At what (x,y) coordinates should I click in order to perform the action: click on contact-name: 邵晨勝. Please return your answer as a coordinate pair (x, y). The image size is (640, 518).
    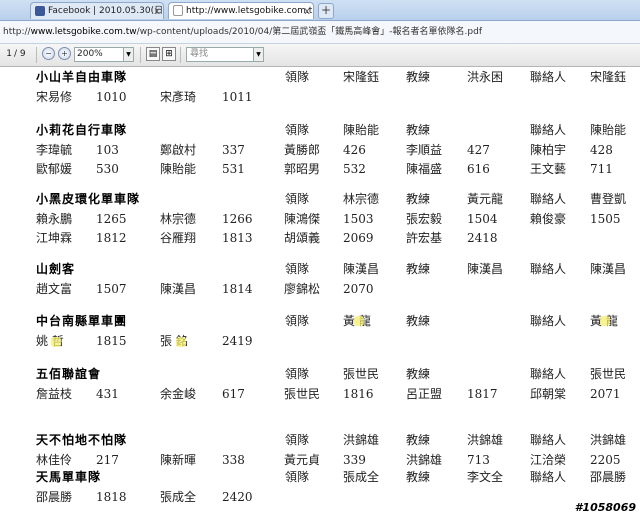
    Looking at the image, I should click on (608, 477).